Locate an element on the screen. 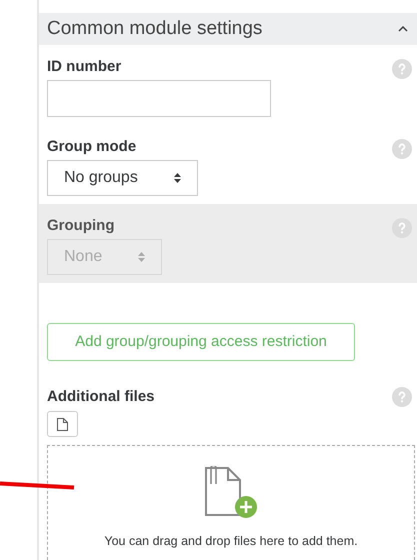 The width and height of the screenshot is (417, 560). section-header: Common module settings is located at coordinates (228, 29).